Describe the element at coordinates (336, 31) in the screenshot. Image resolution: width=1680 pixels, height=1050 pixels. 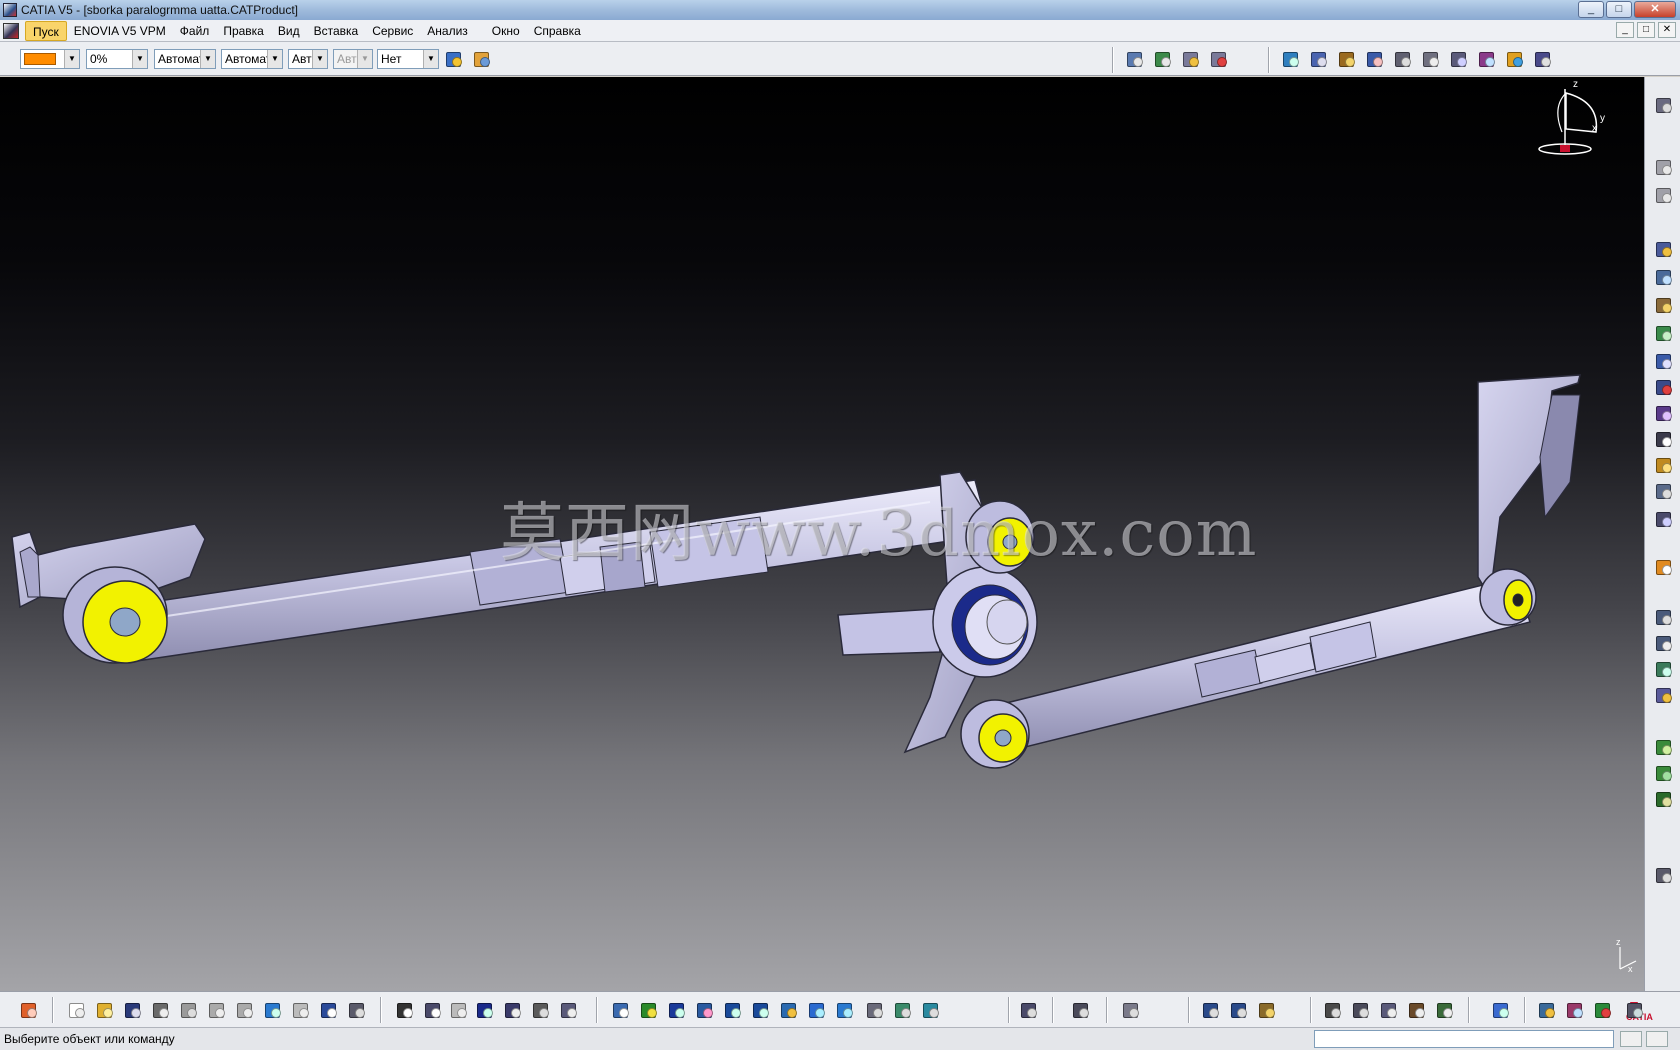
I see `menu-insert: Вставка` at that location.